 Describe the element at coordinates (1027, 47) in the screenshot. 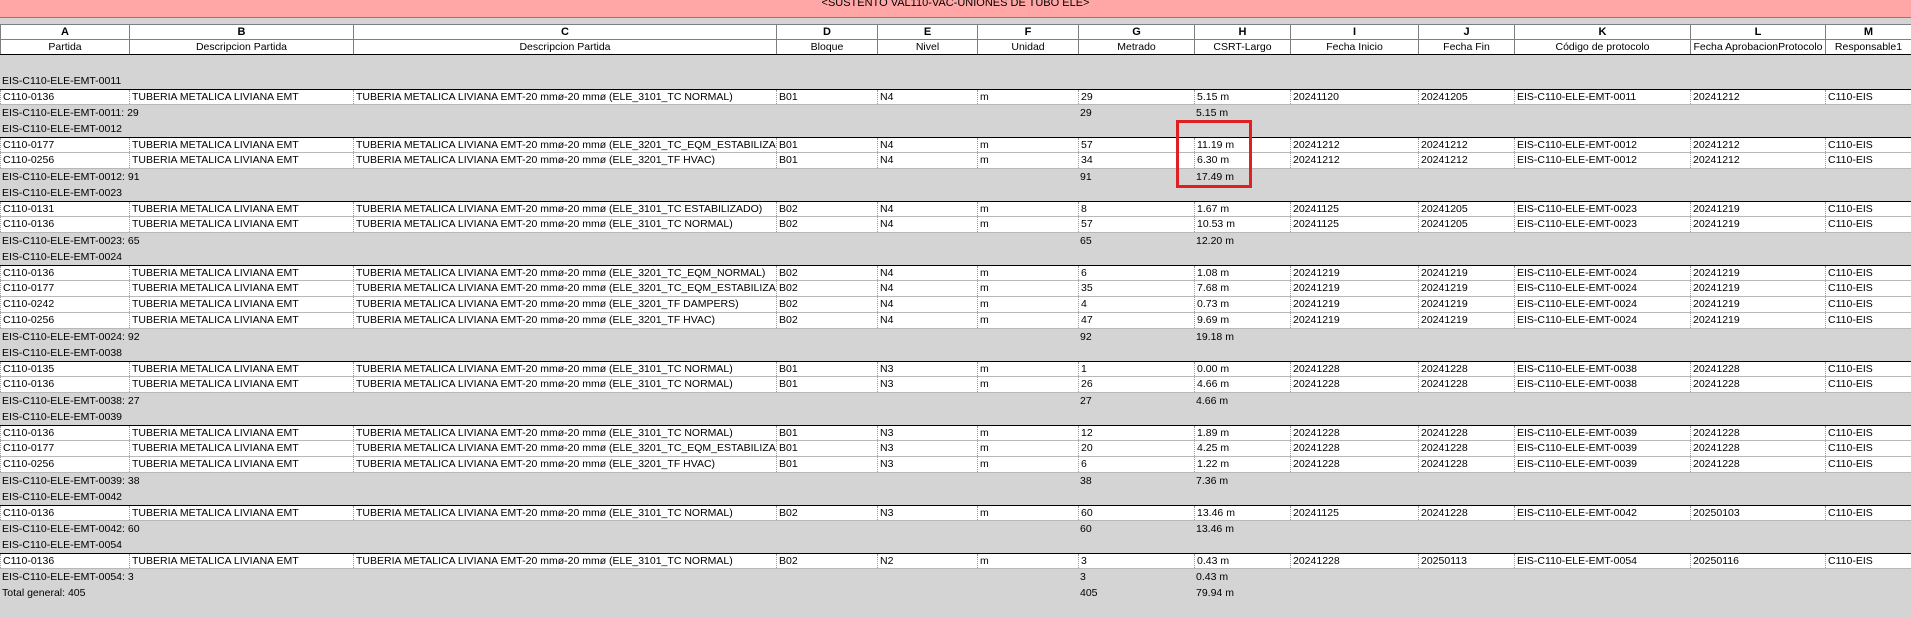

I see `column-header: Unidad` at that location.